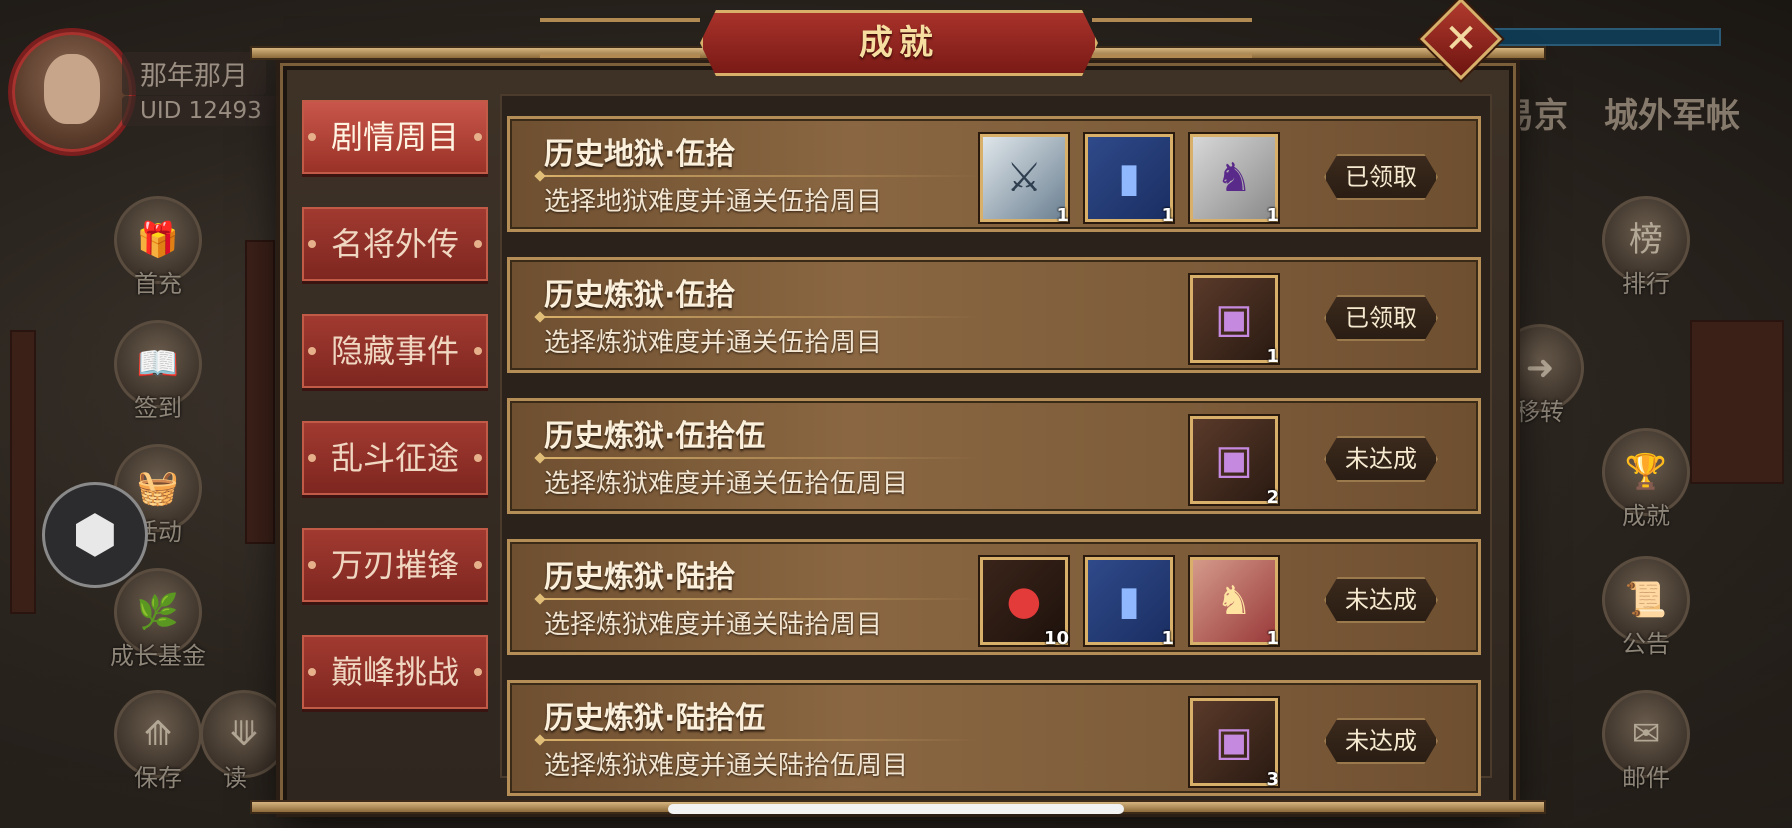 This screenshot has height=828, width=1792. I want to click on crossed-weapons-icon: ⚔ 1, so click(1024, 180).